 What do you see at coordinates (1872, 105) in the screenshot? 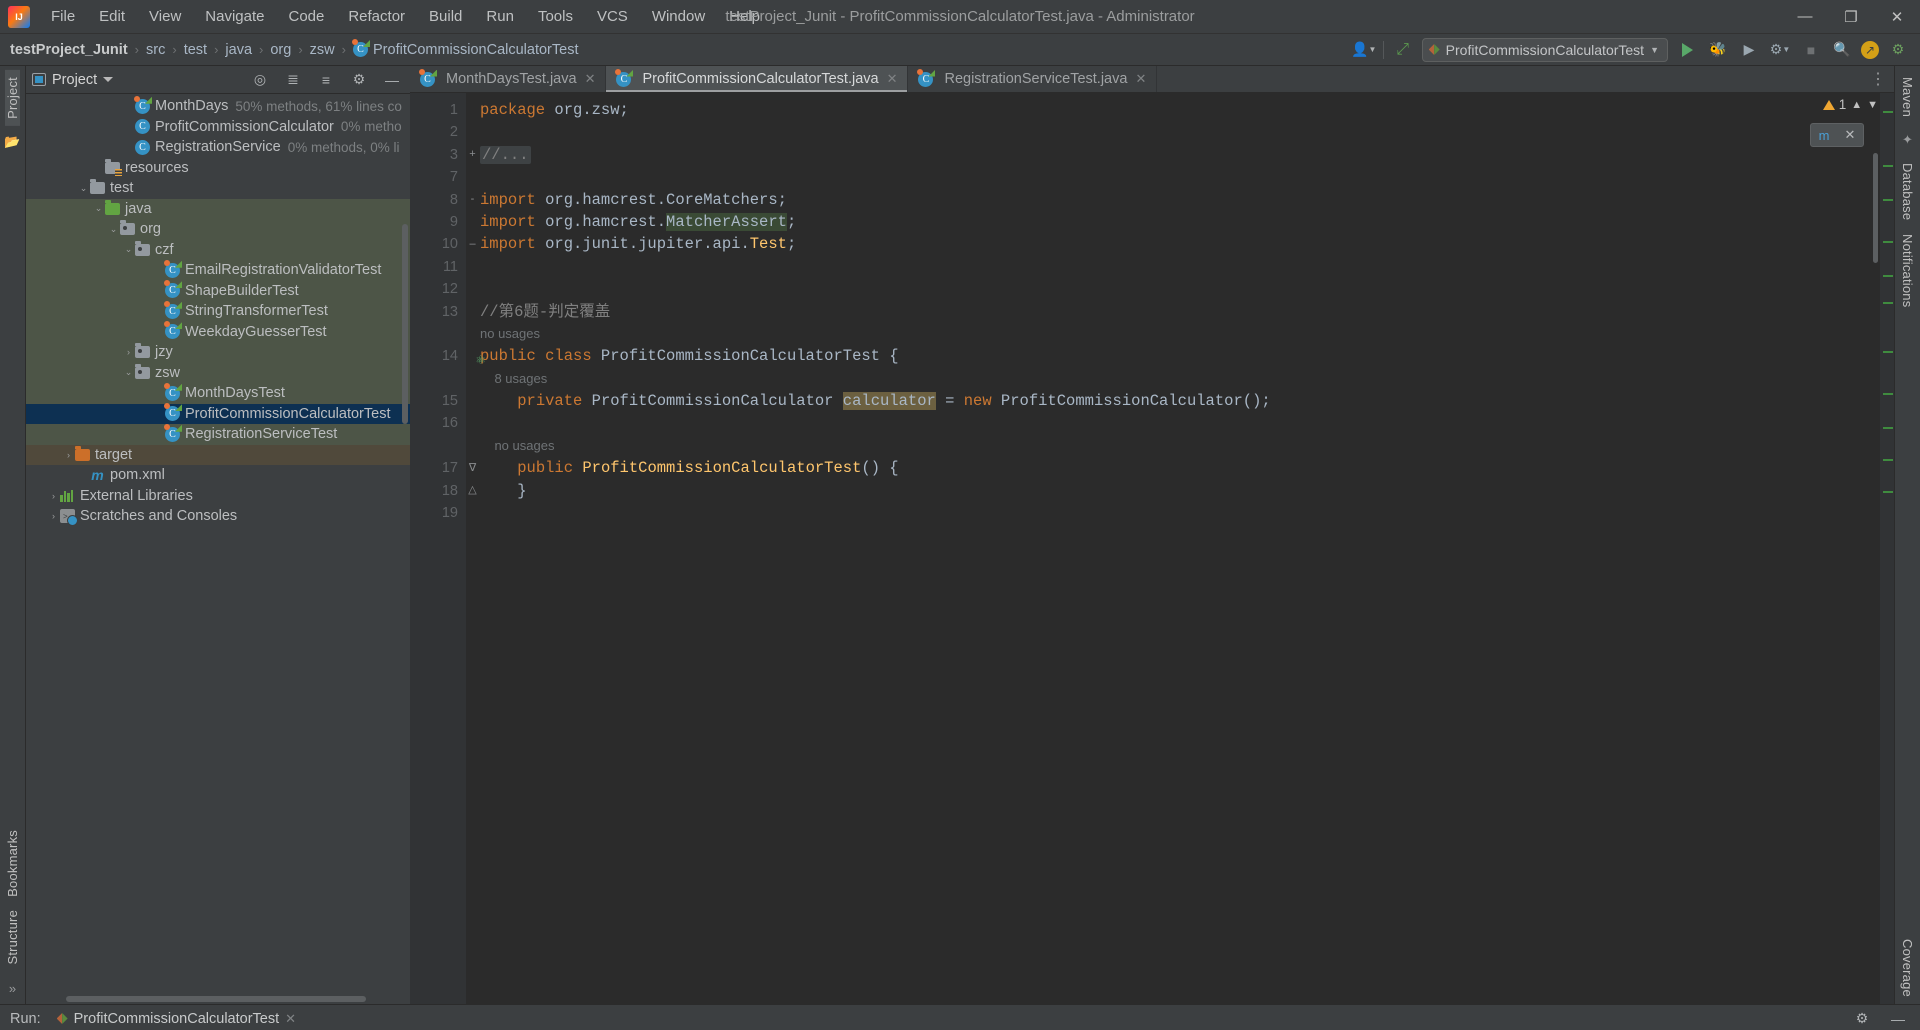
I see `chevron-down-icon: ▼` at bounding box center [1872, 105].